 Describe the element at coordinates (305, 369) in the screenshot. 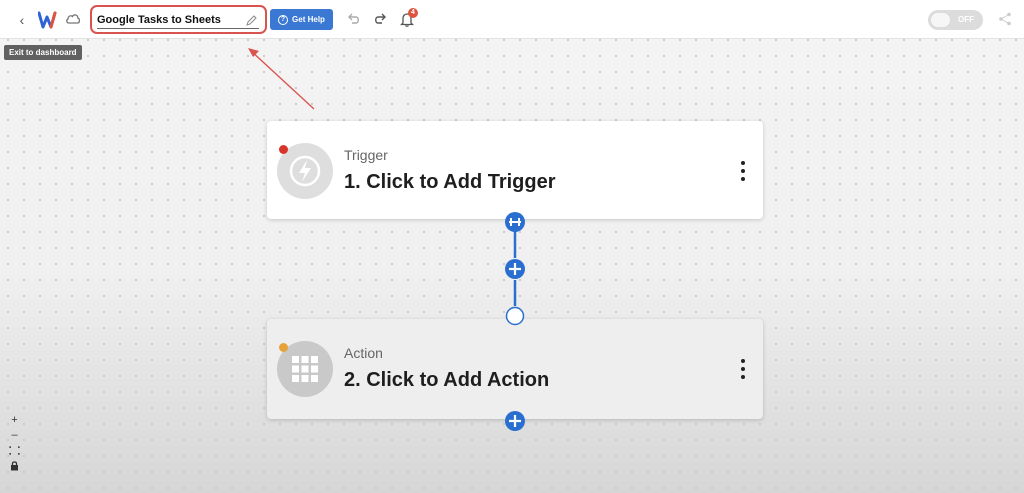

I see `app-grid-icon` at that location.